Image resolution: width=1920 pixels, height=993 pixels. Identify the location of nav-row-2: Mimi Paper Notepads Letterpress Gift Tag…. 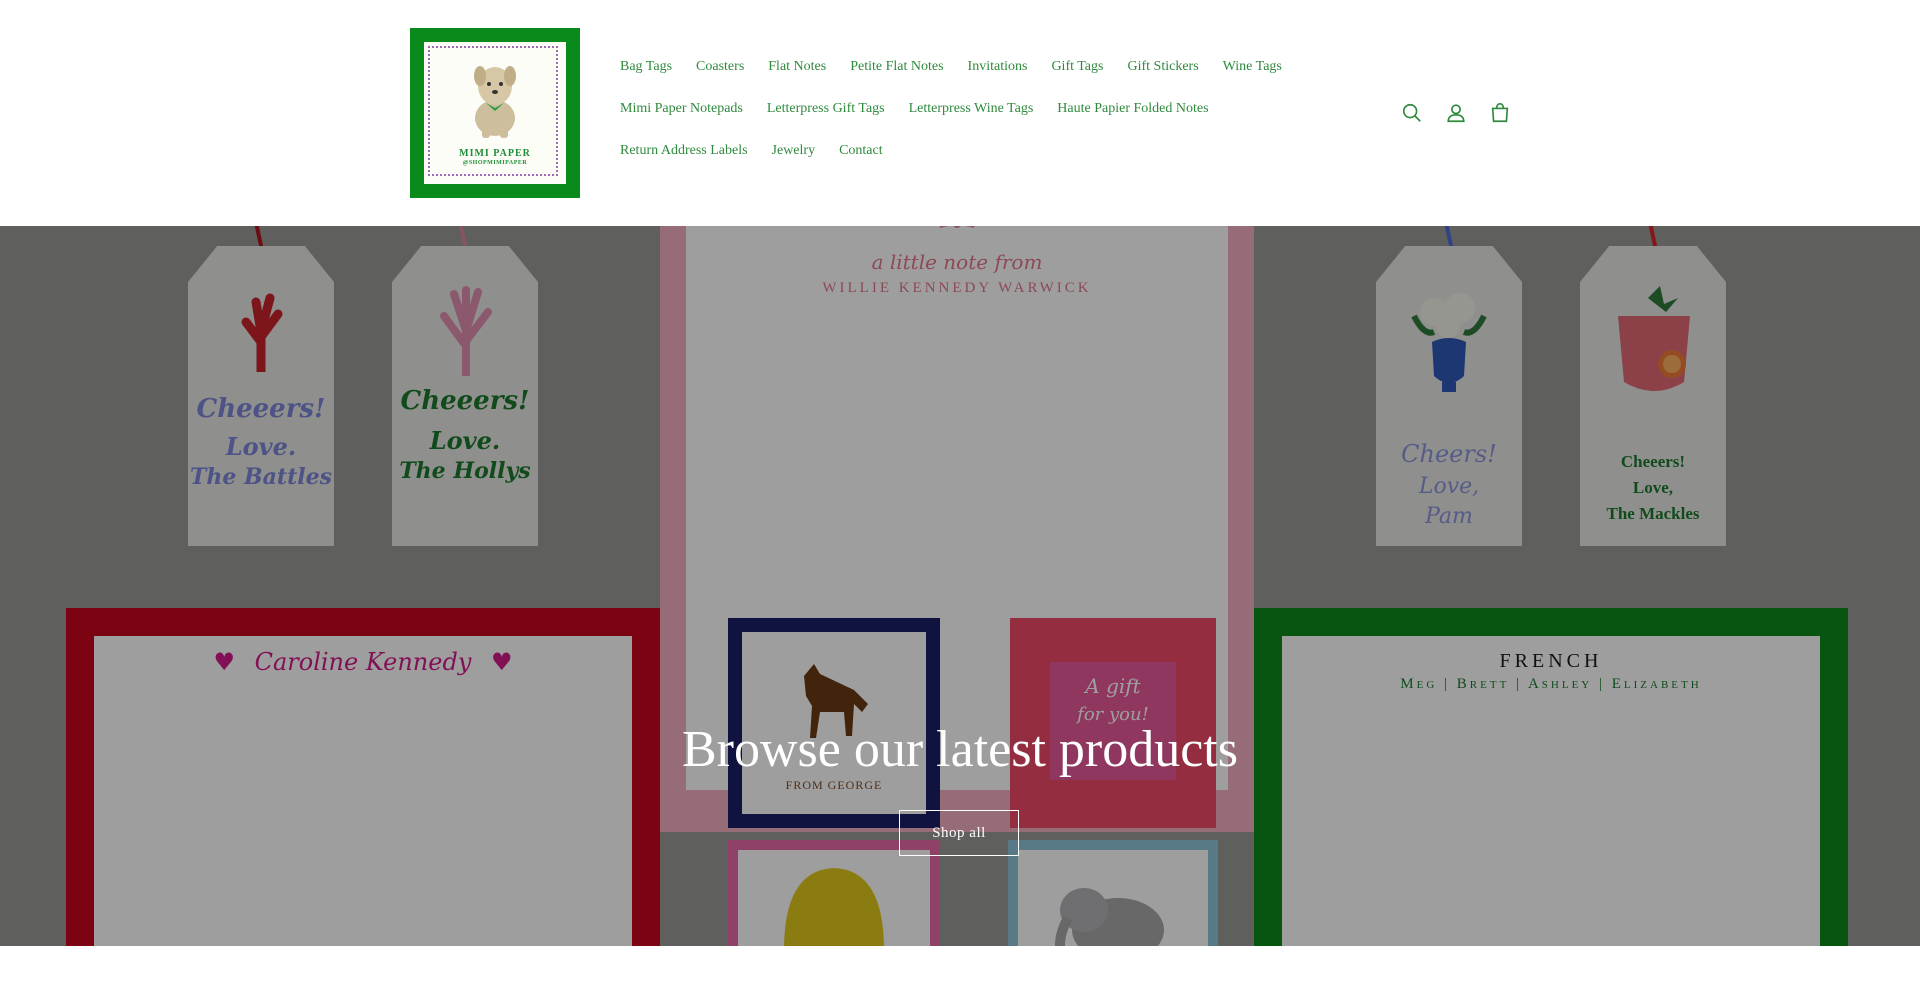
(972, 109).